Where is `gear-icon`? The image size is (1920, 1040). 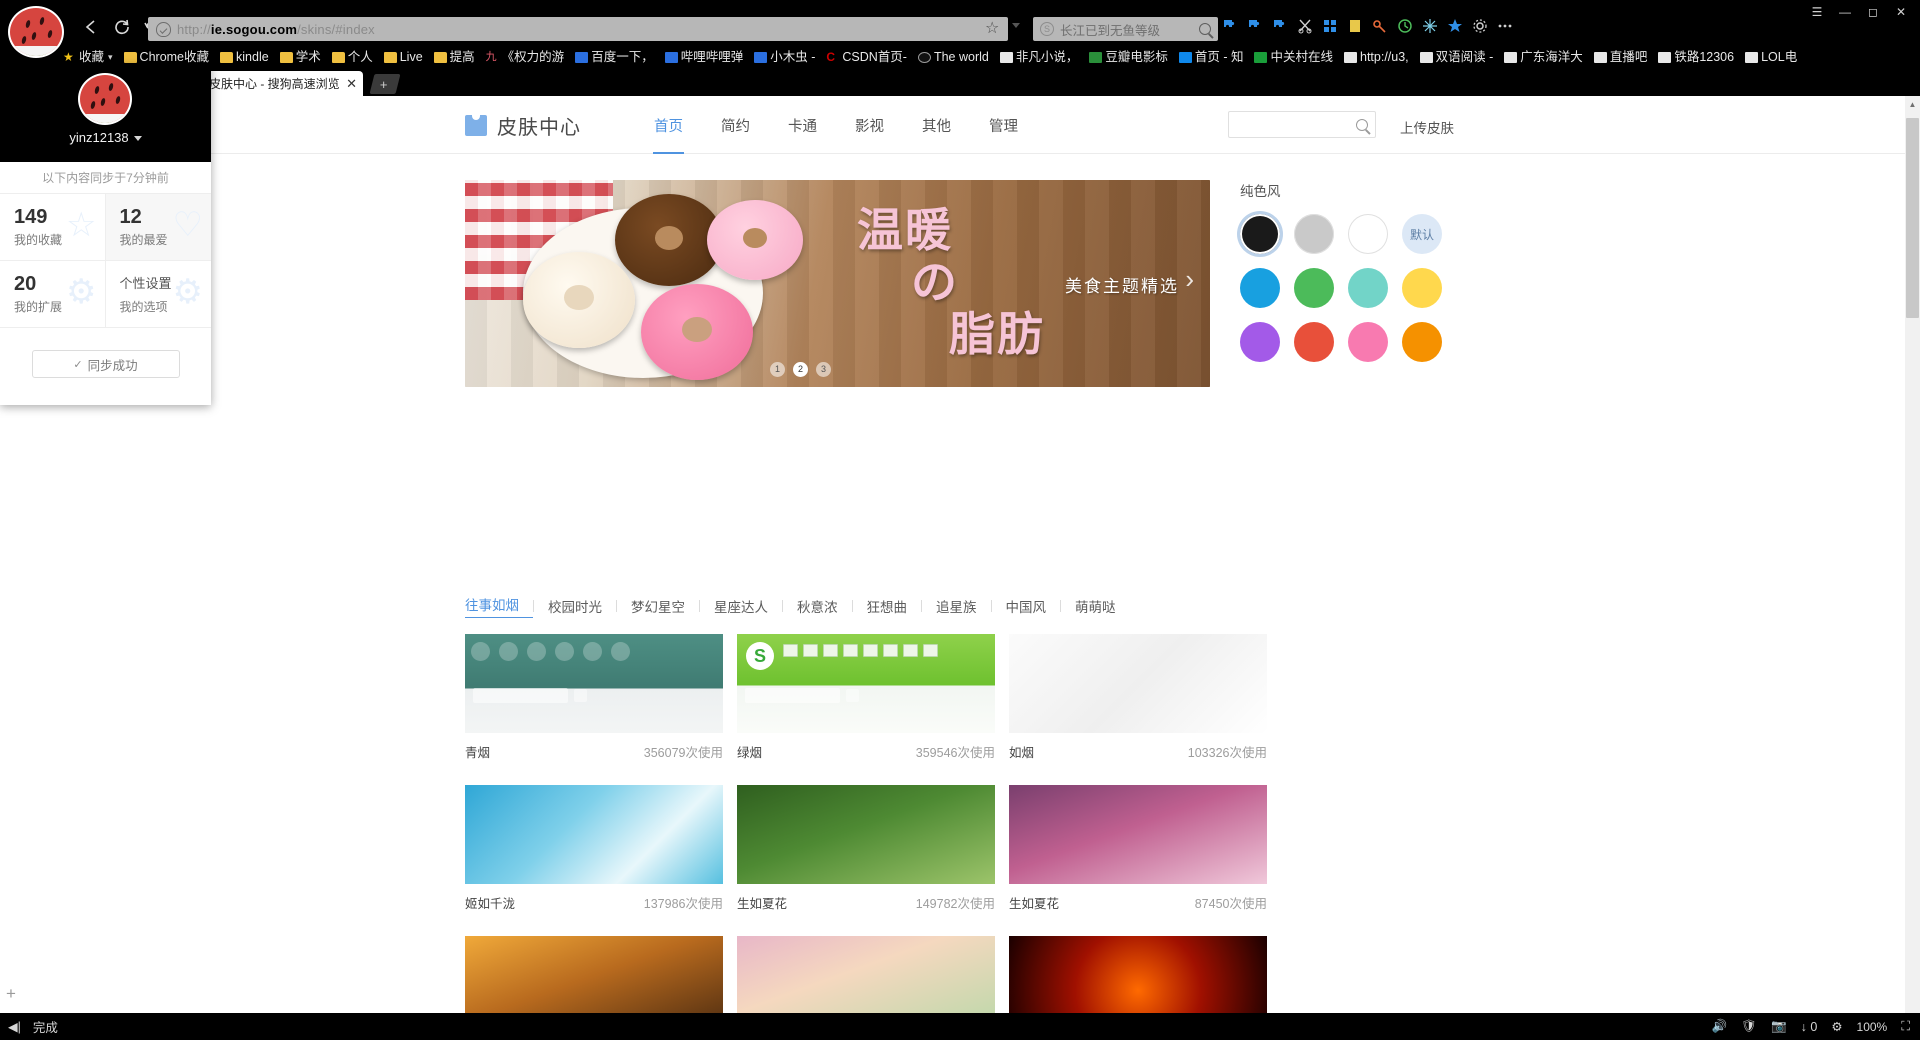
gear-icon is located at coordinates (1480, 27).